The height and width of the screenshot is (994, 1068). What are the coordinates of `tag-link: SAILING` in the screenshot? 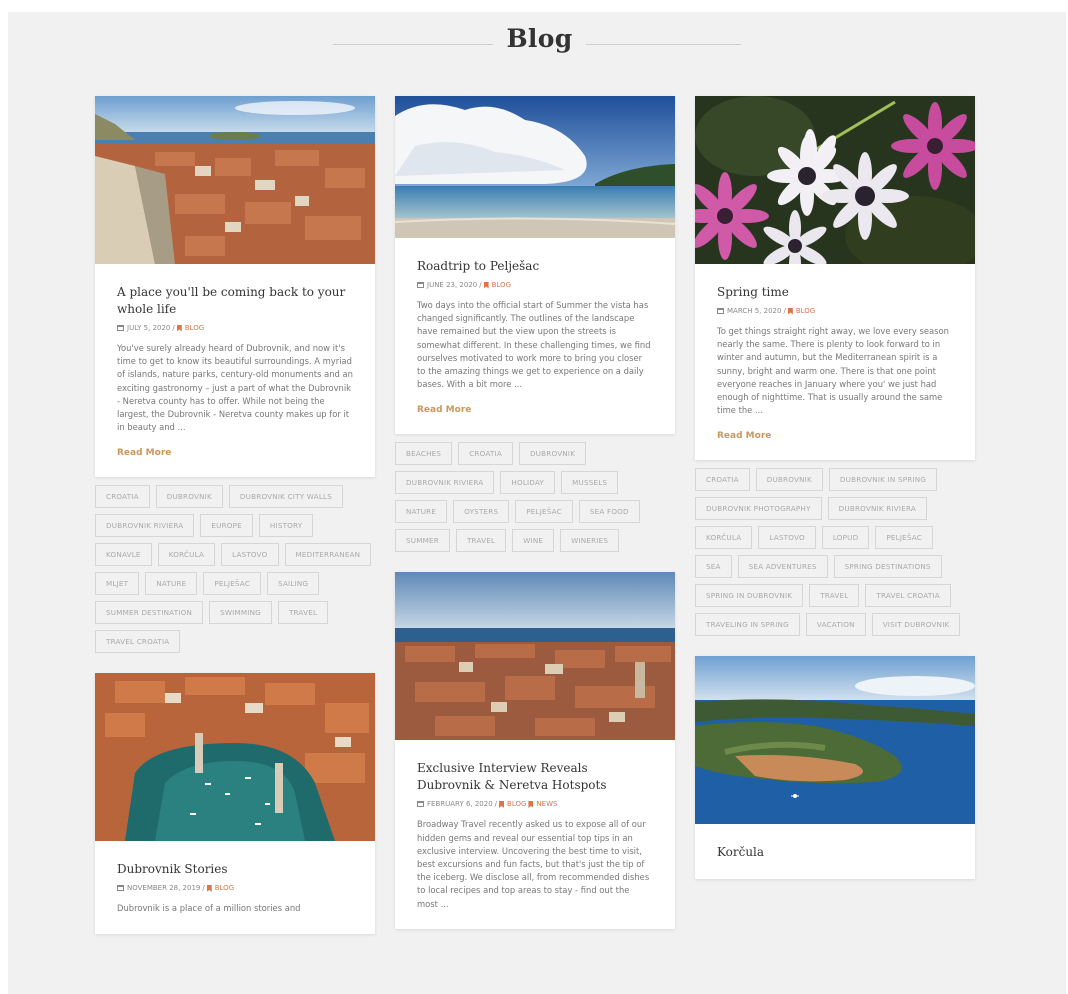 It's located at (293, 584).